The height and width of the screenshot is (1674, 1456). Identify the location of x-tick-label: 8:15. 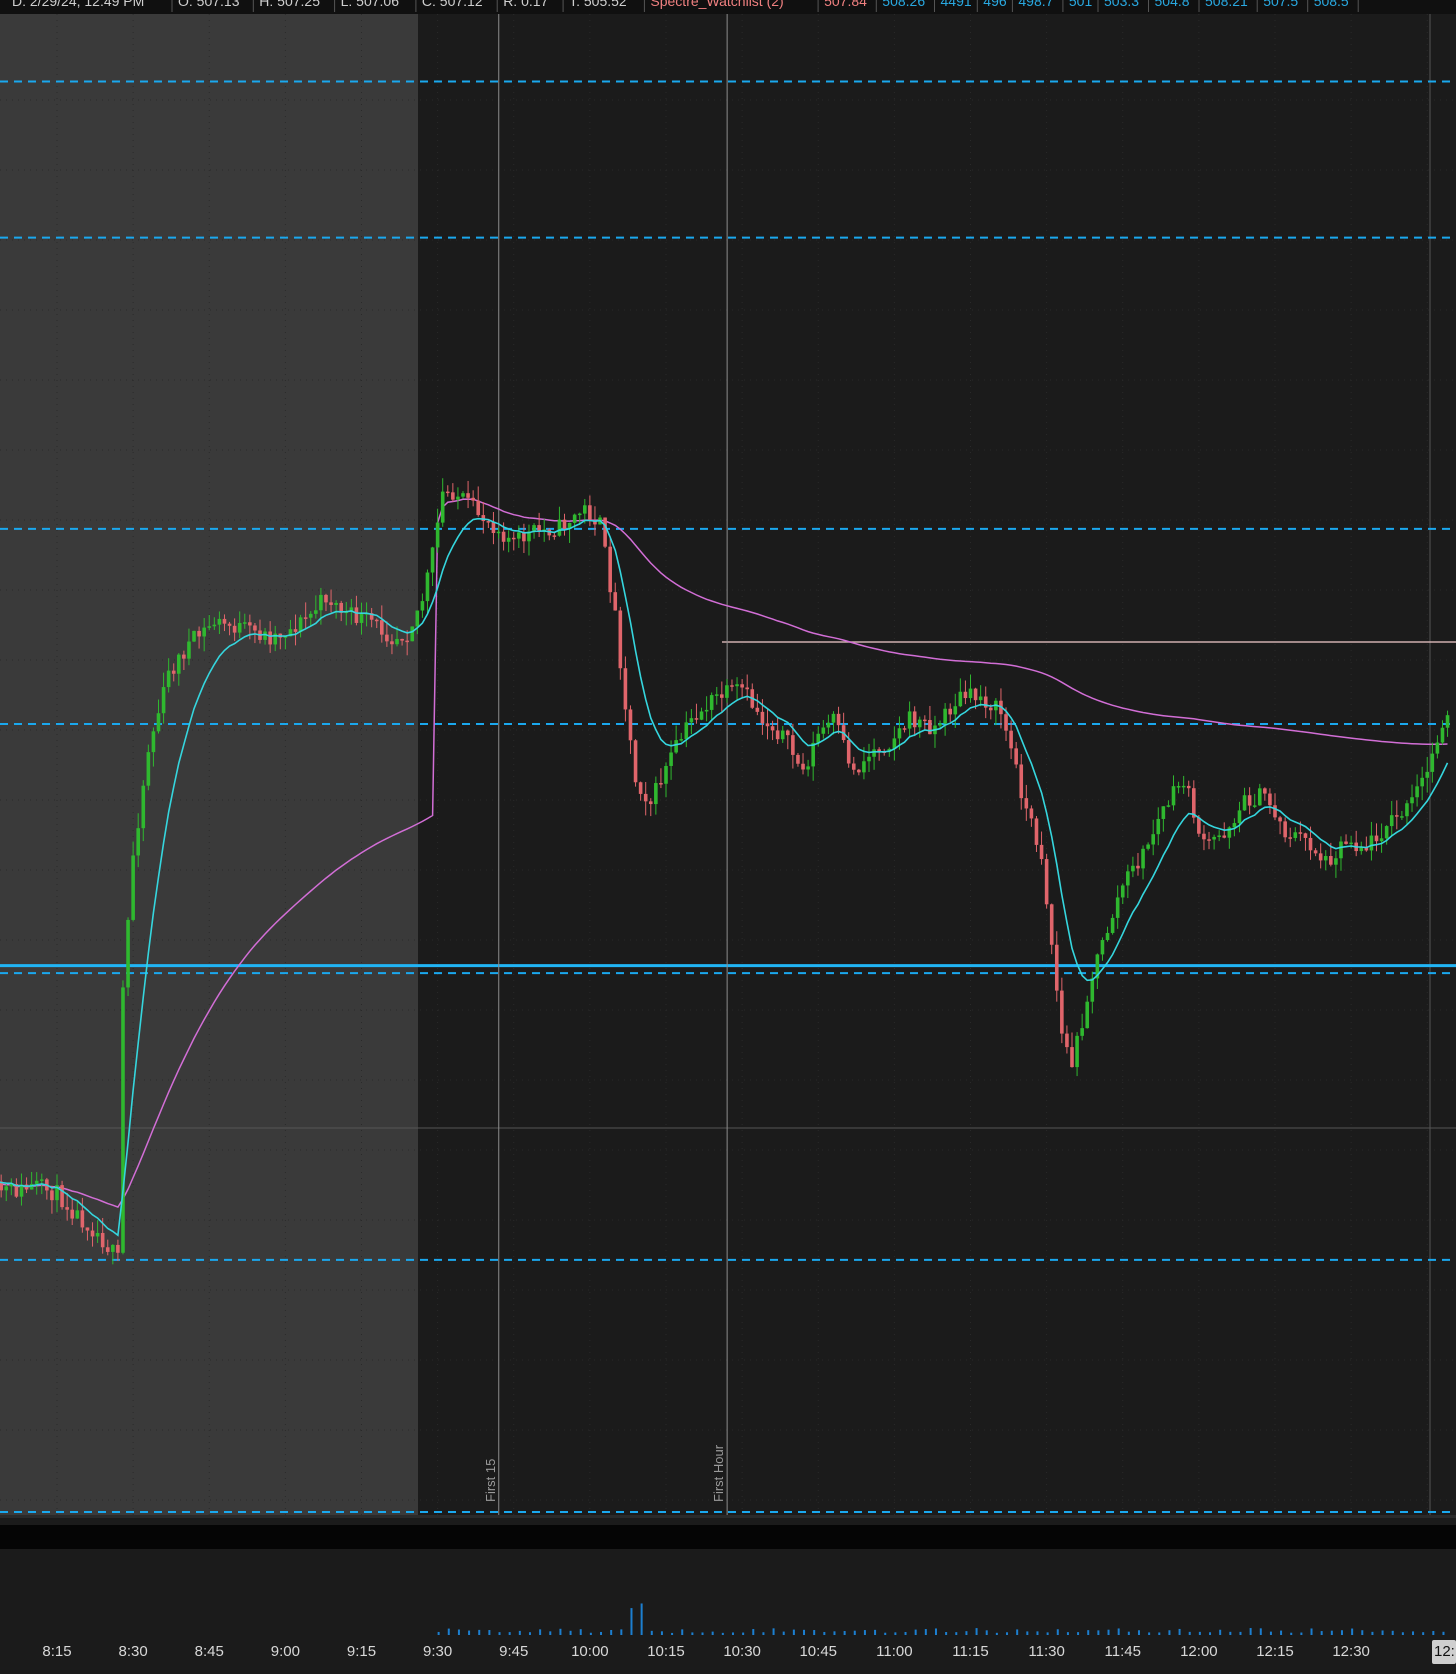
(56, 1651).